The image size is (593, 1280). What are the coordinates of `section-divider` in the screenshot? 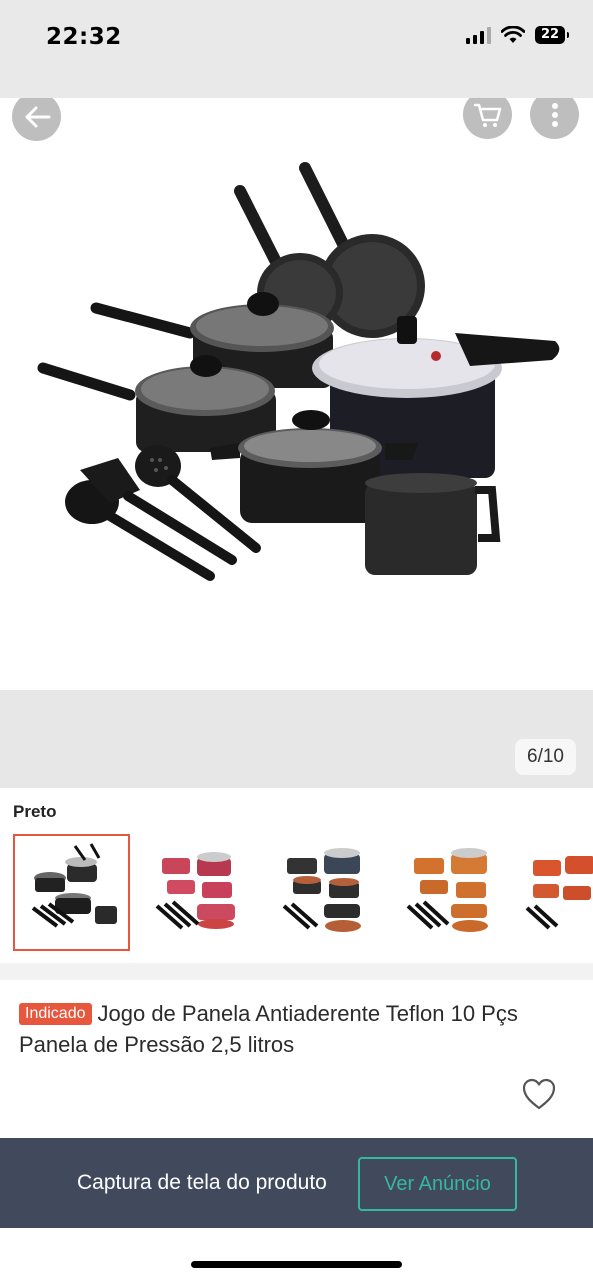 It's located at (296, 971).